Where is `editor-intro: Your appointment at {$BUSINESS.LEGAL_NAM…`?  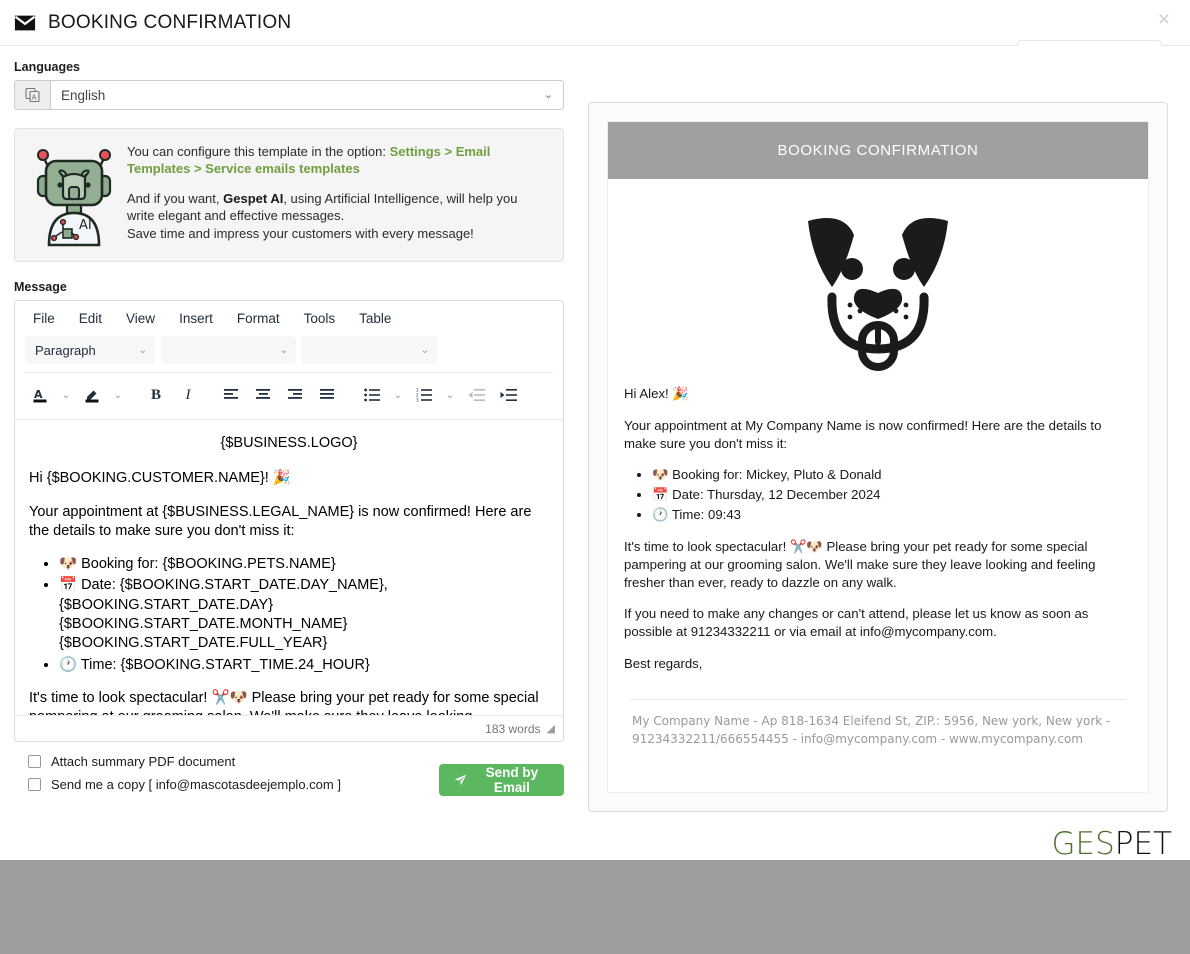 editor-intro: Your appointment at {$BUSINESS.LEGAL_NAM… is located at coordinates (280, 521).